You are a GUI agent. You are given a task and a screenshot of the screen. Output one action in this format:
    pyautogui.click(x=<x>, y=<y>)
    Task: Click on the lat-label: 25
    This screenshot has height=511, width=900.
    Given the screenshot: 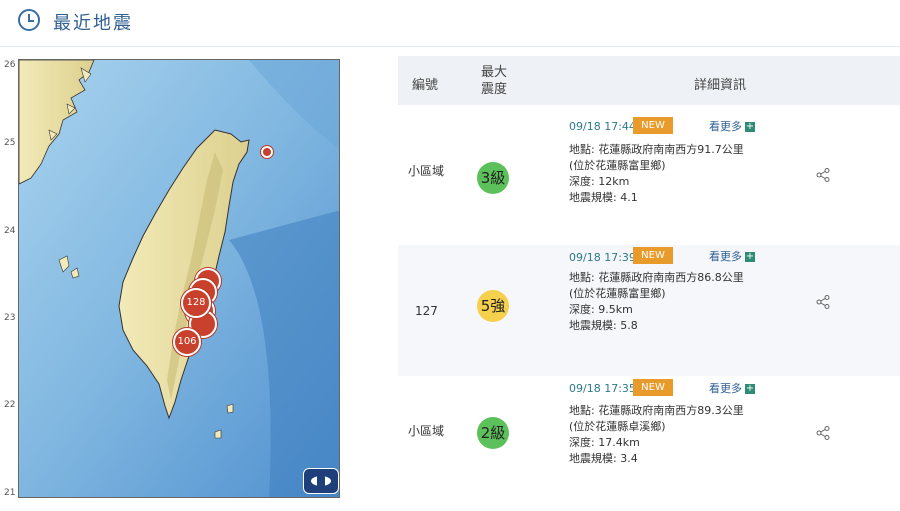 What is the action you would take?
    pyautogui.click(x=10, y=143)
    